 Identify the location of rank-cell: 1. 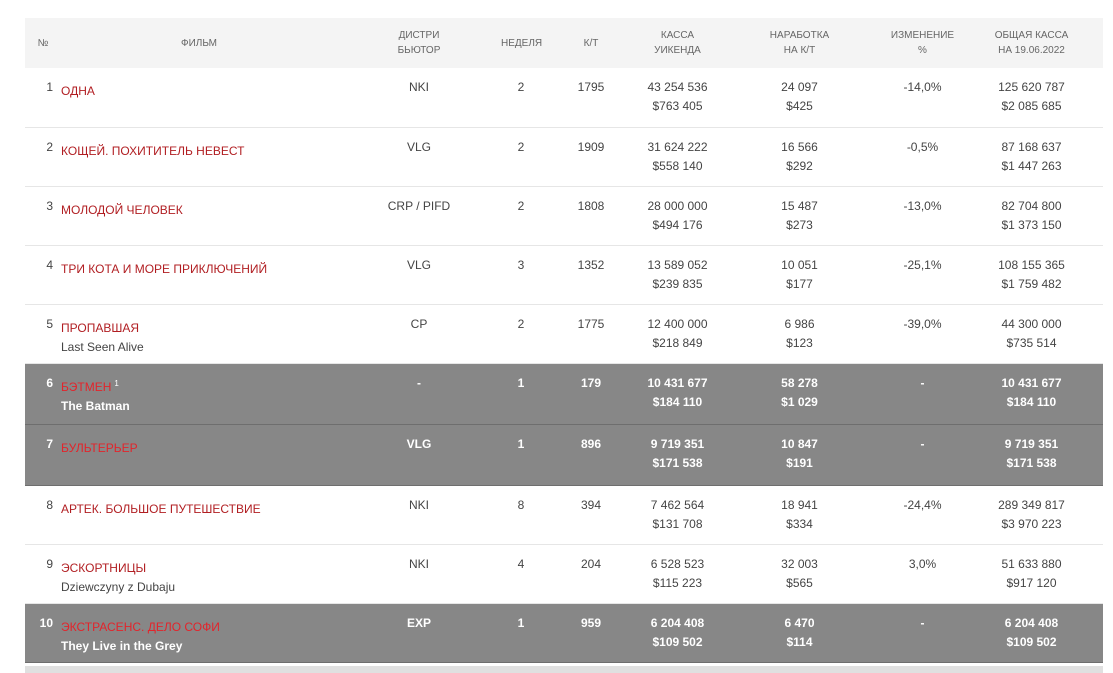
(43, 98).